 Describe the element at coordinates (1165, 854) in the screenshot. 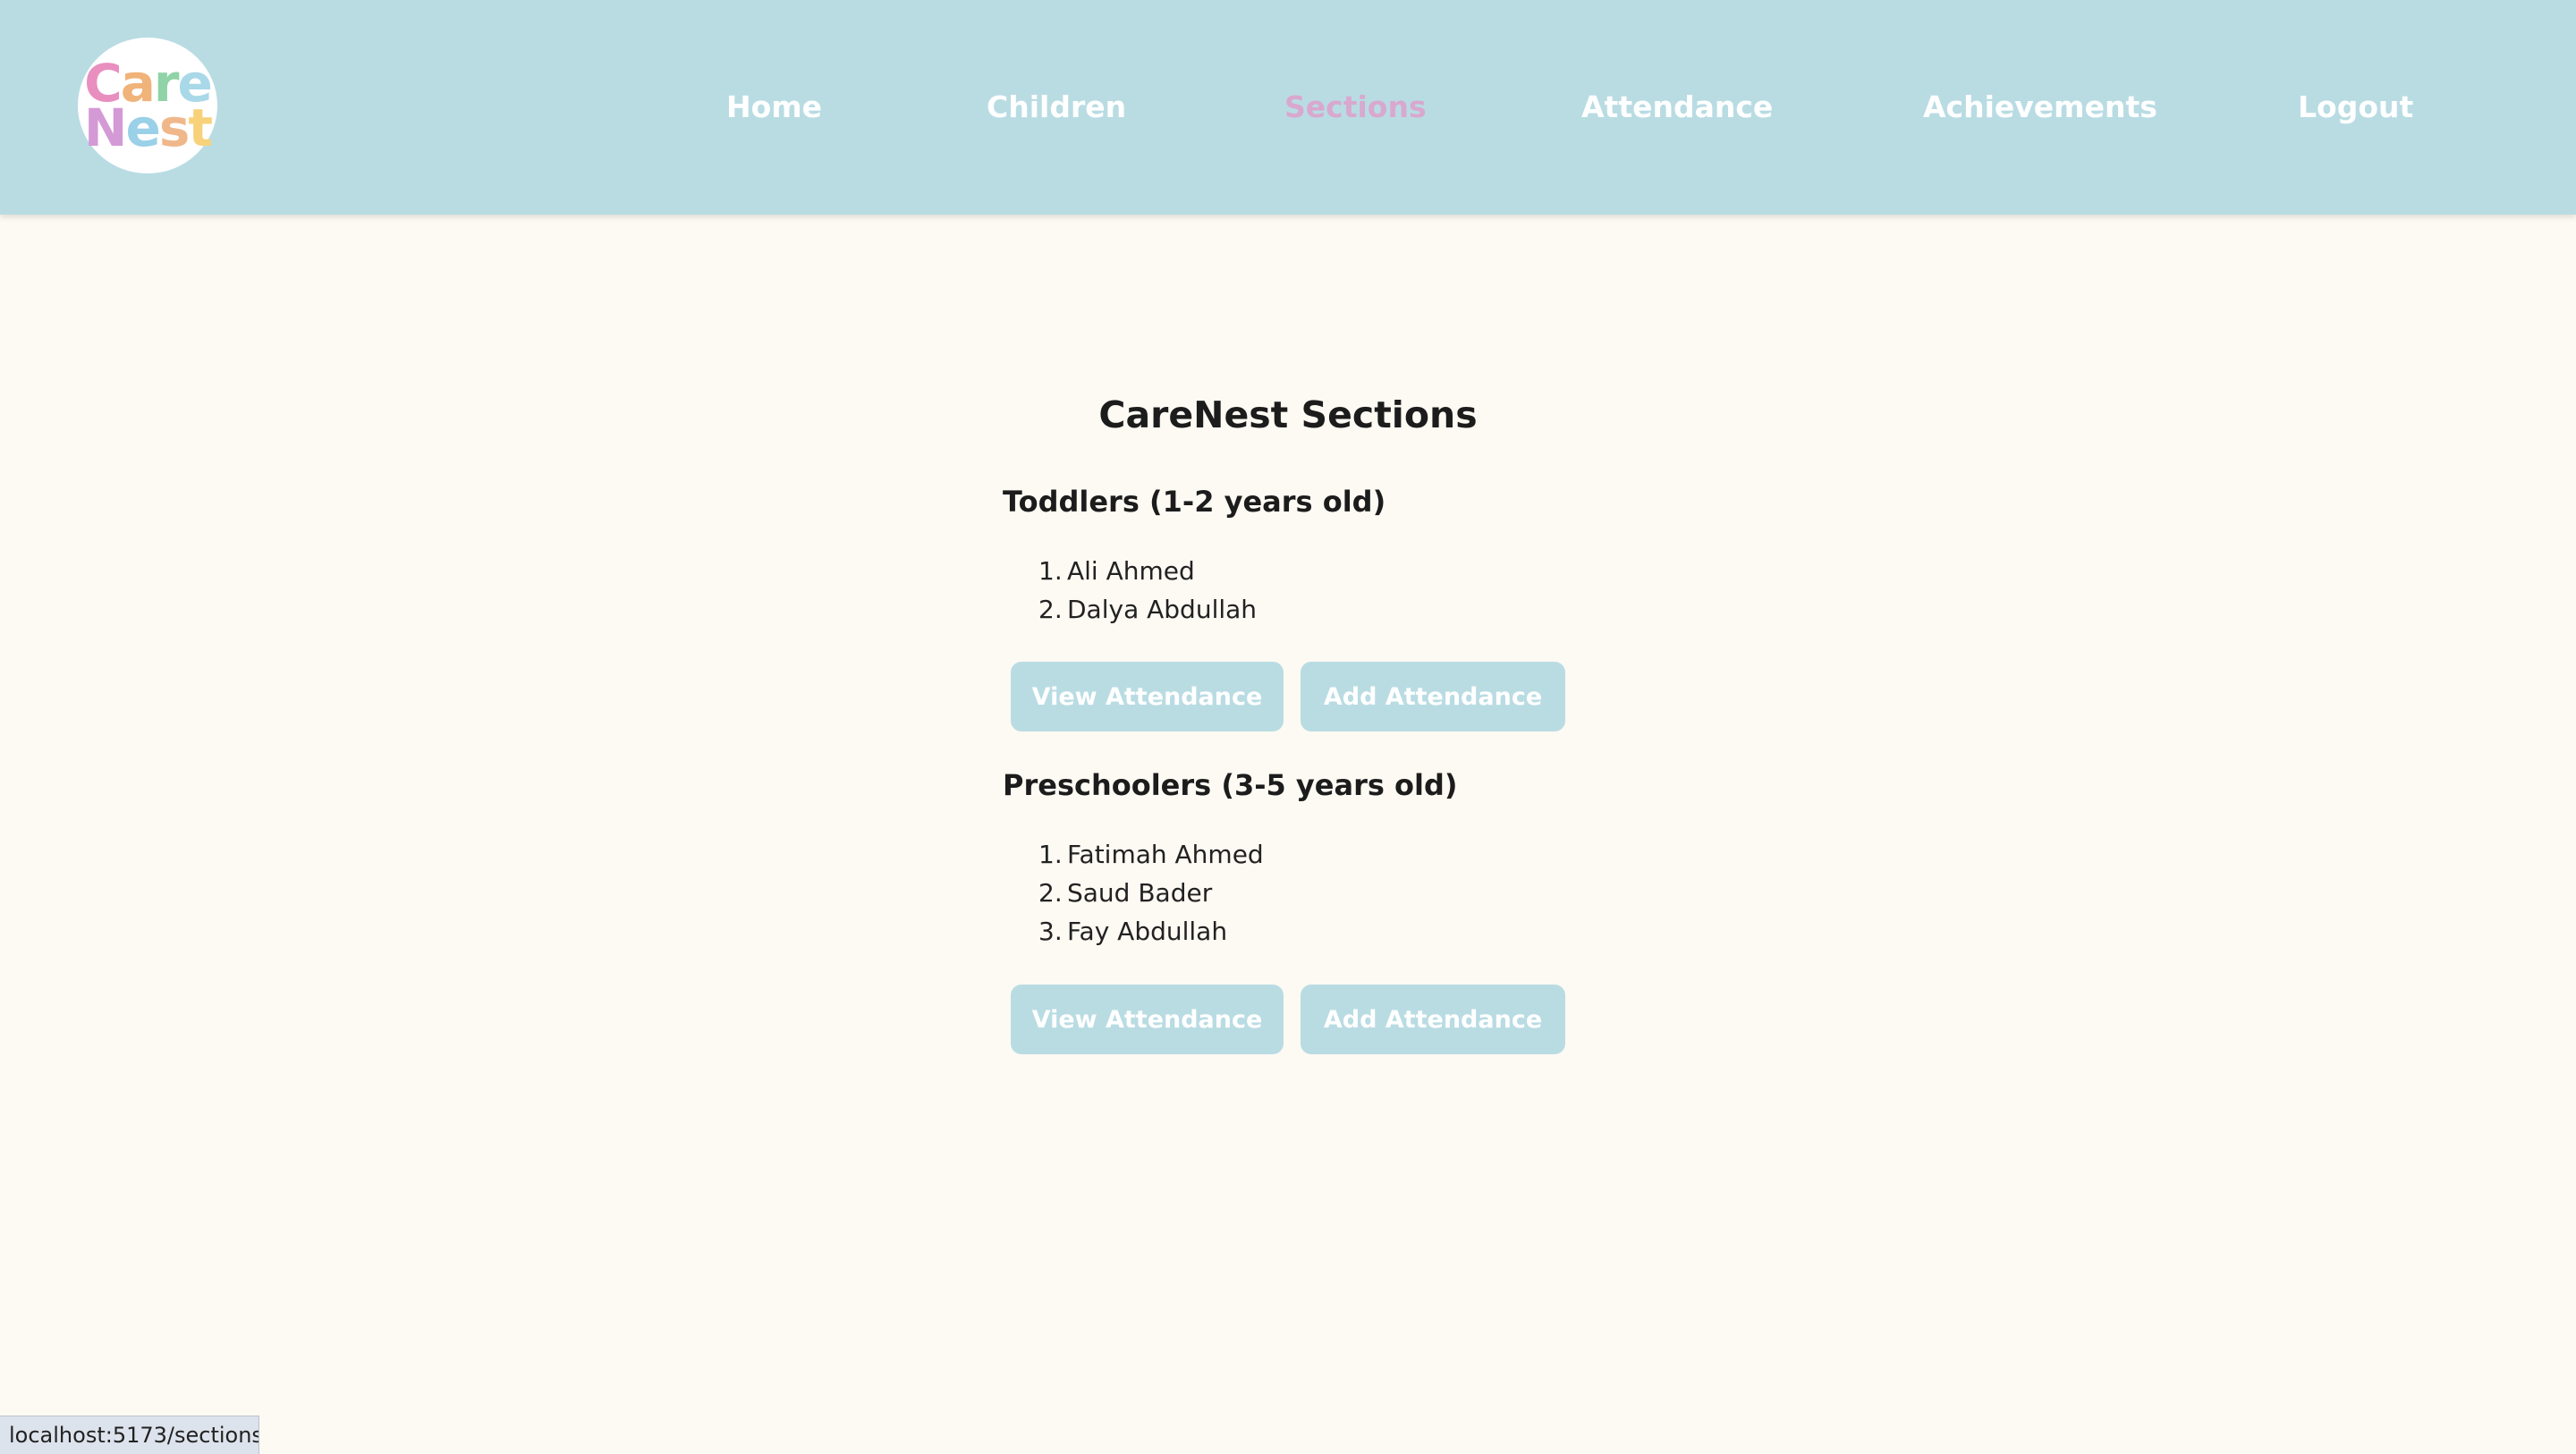

I see `child-name: Fatimah Ahmed` at that location.